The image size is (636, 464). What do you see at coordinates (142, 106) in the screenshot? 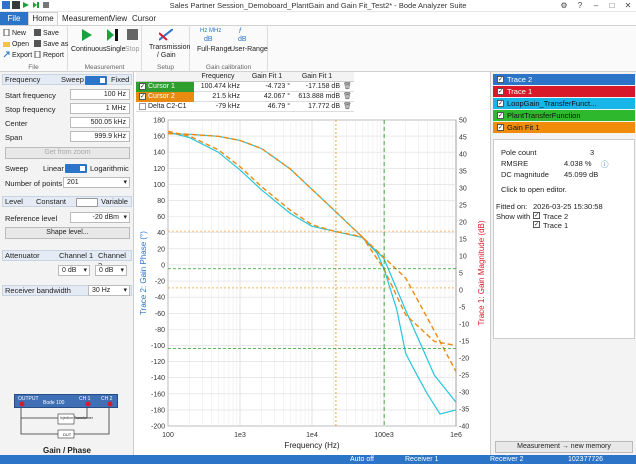
I see `delta-checkbox` at bounding box center [142, 106].